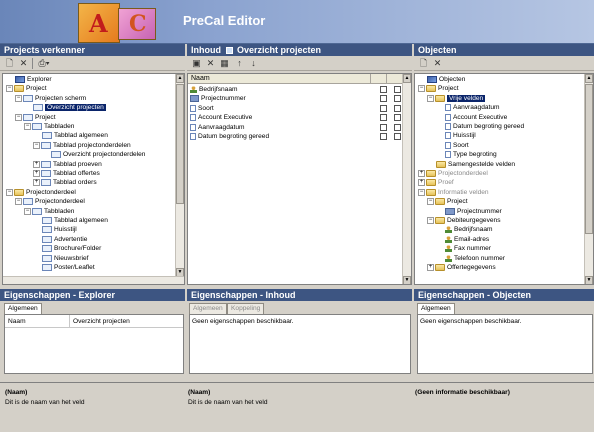  I want to click on tree-item: + Offertegegevens, so click(461, 268).